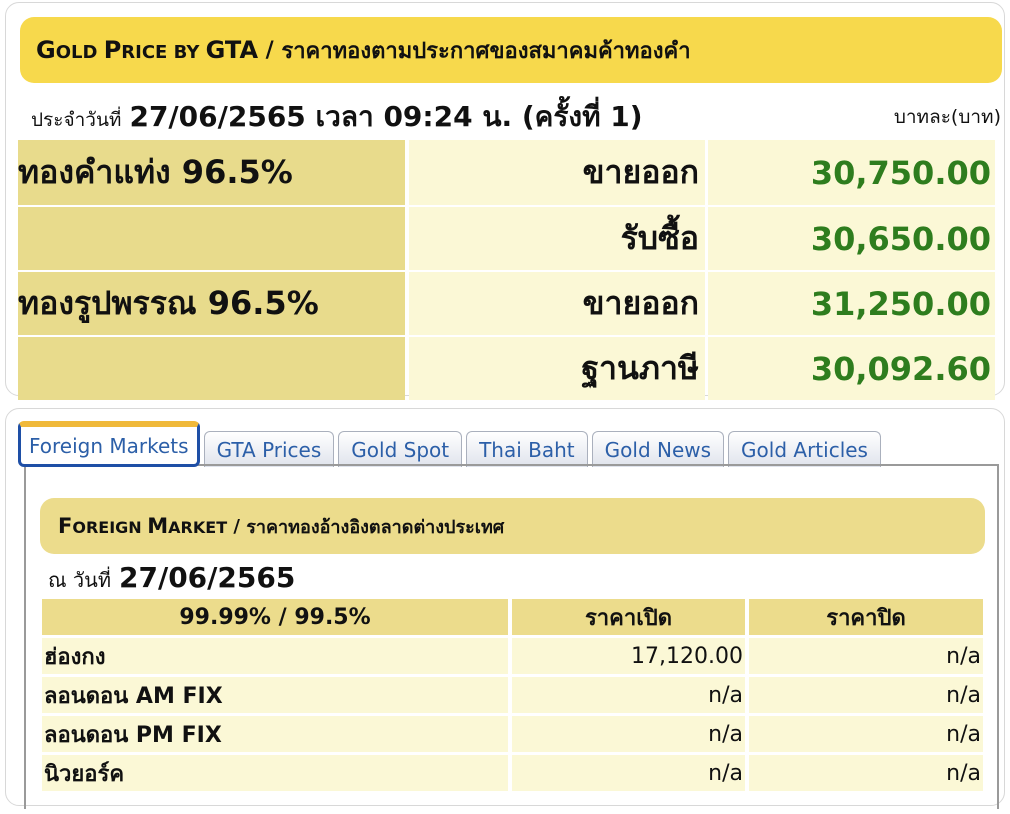 Image resolution: width=1010 pixels, height=814 pixels. I want to click on tab-foreign-markets: Foreign Markets, so click(109, 444).